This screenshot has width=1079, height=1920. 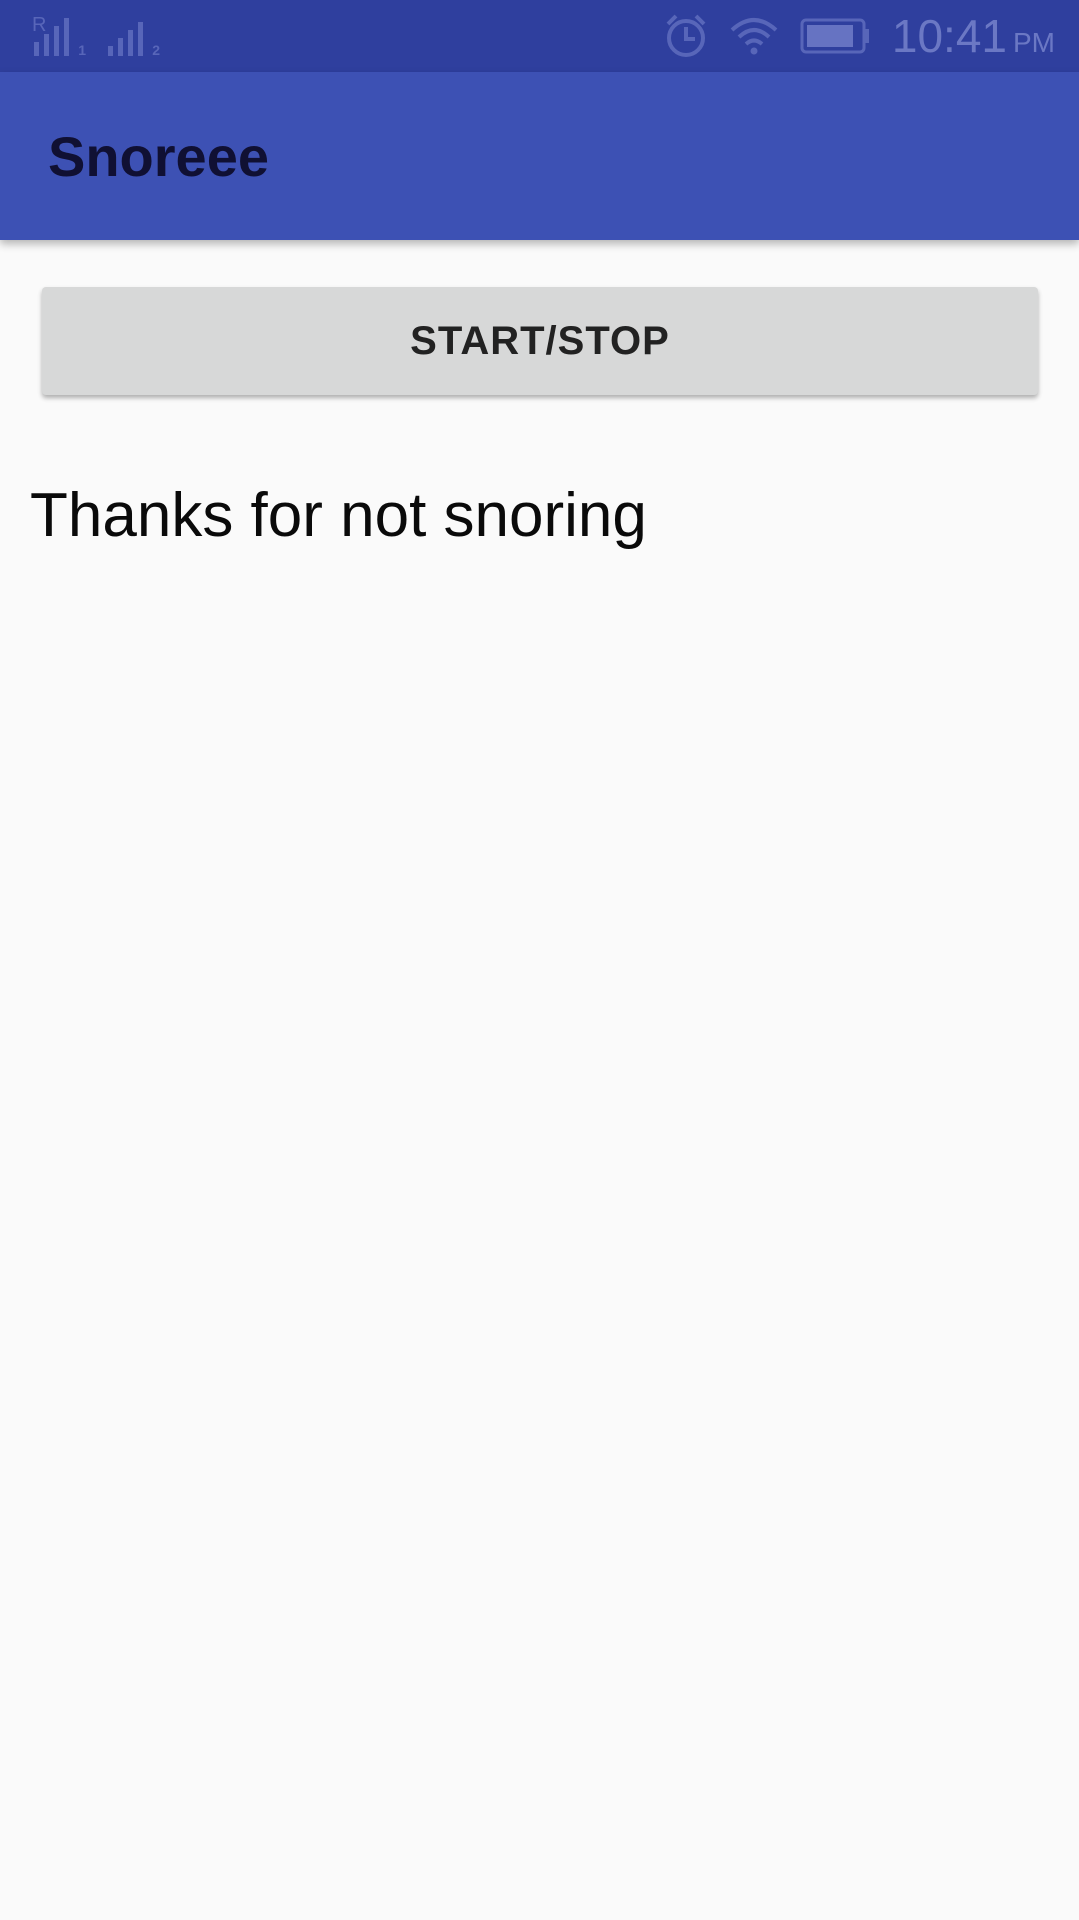 I want to click on sim1-signal-icon: R 1, so click(x=58, y=36).